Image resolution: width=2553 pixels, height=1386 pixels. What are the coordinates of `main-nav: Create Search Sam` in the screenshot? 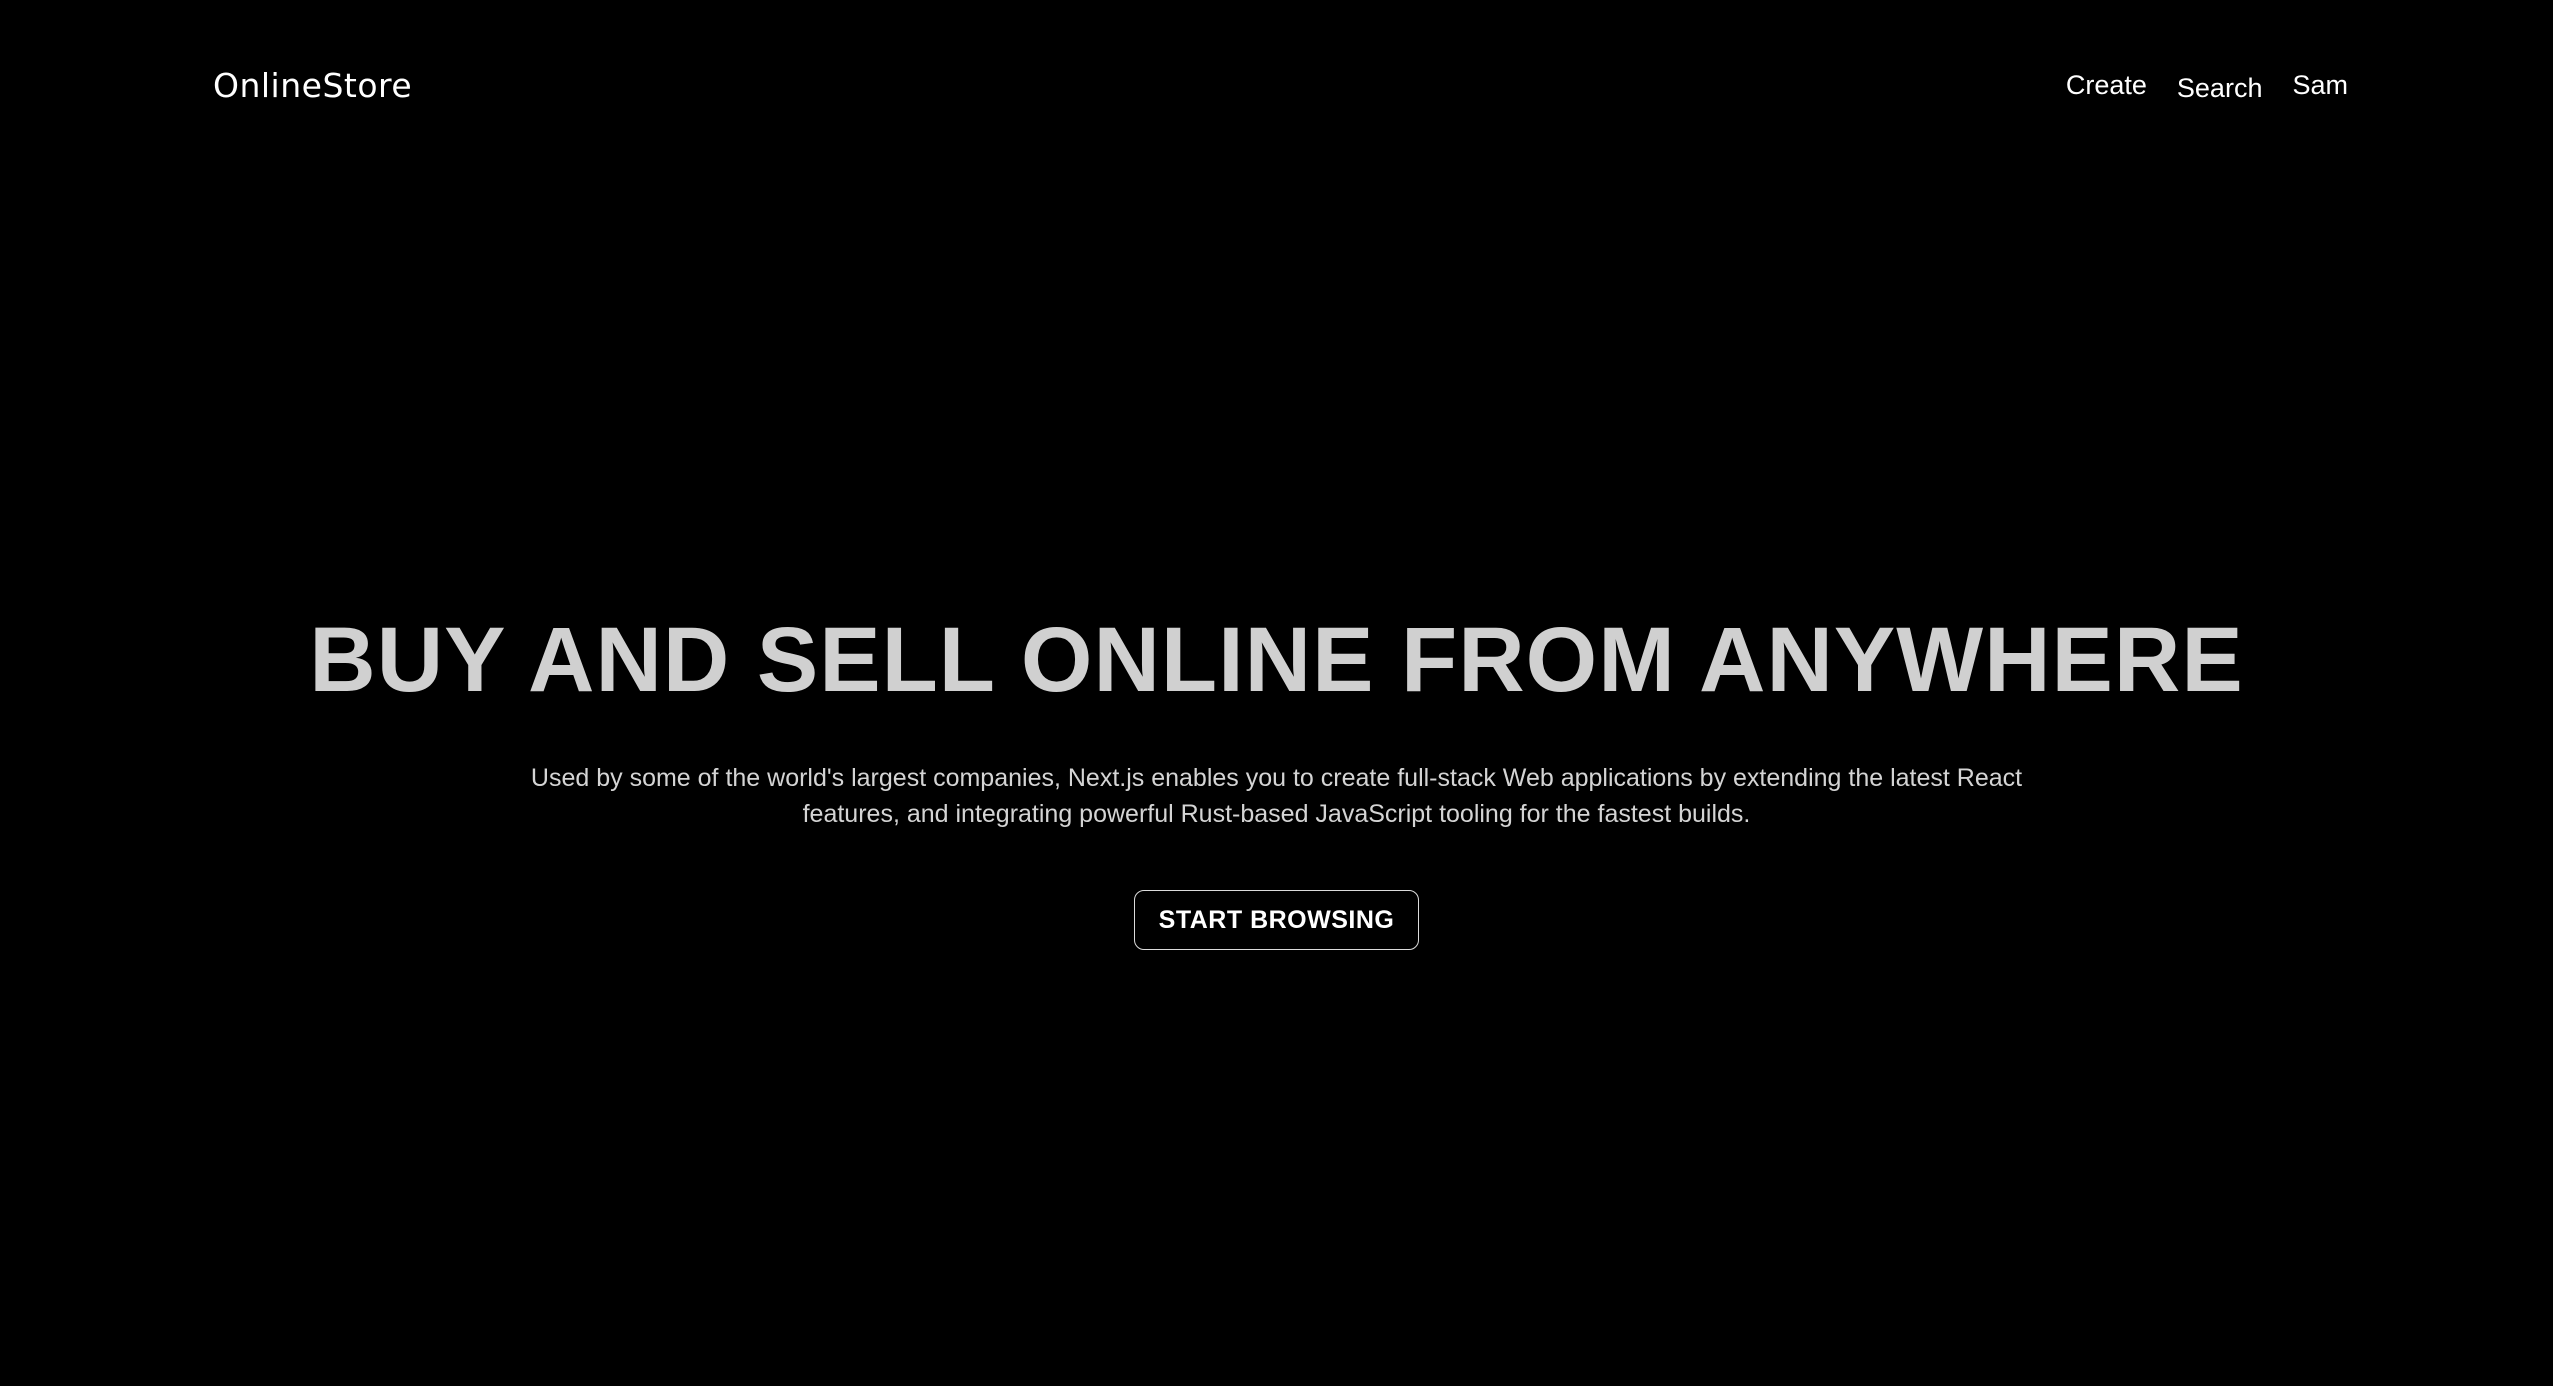 It's located at (2207, 87).